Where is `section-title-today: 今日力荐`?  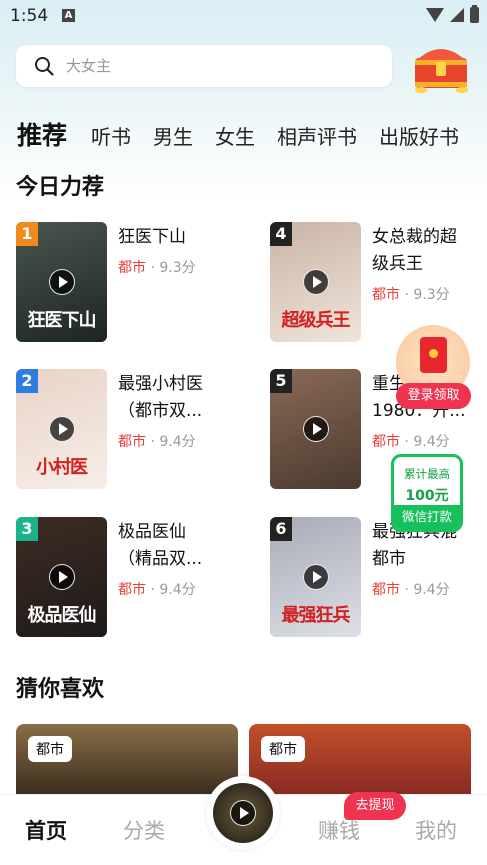 section-title-today: 今日力荐 is located at coordinates (60, 187).